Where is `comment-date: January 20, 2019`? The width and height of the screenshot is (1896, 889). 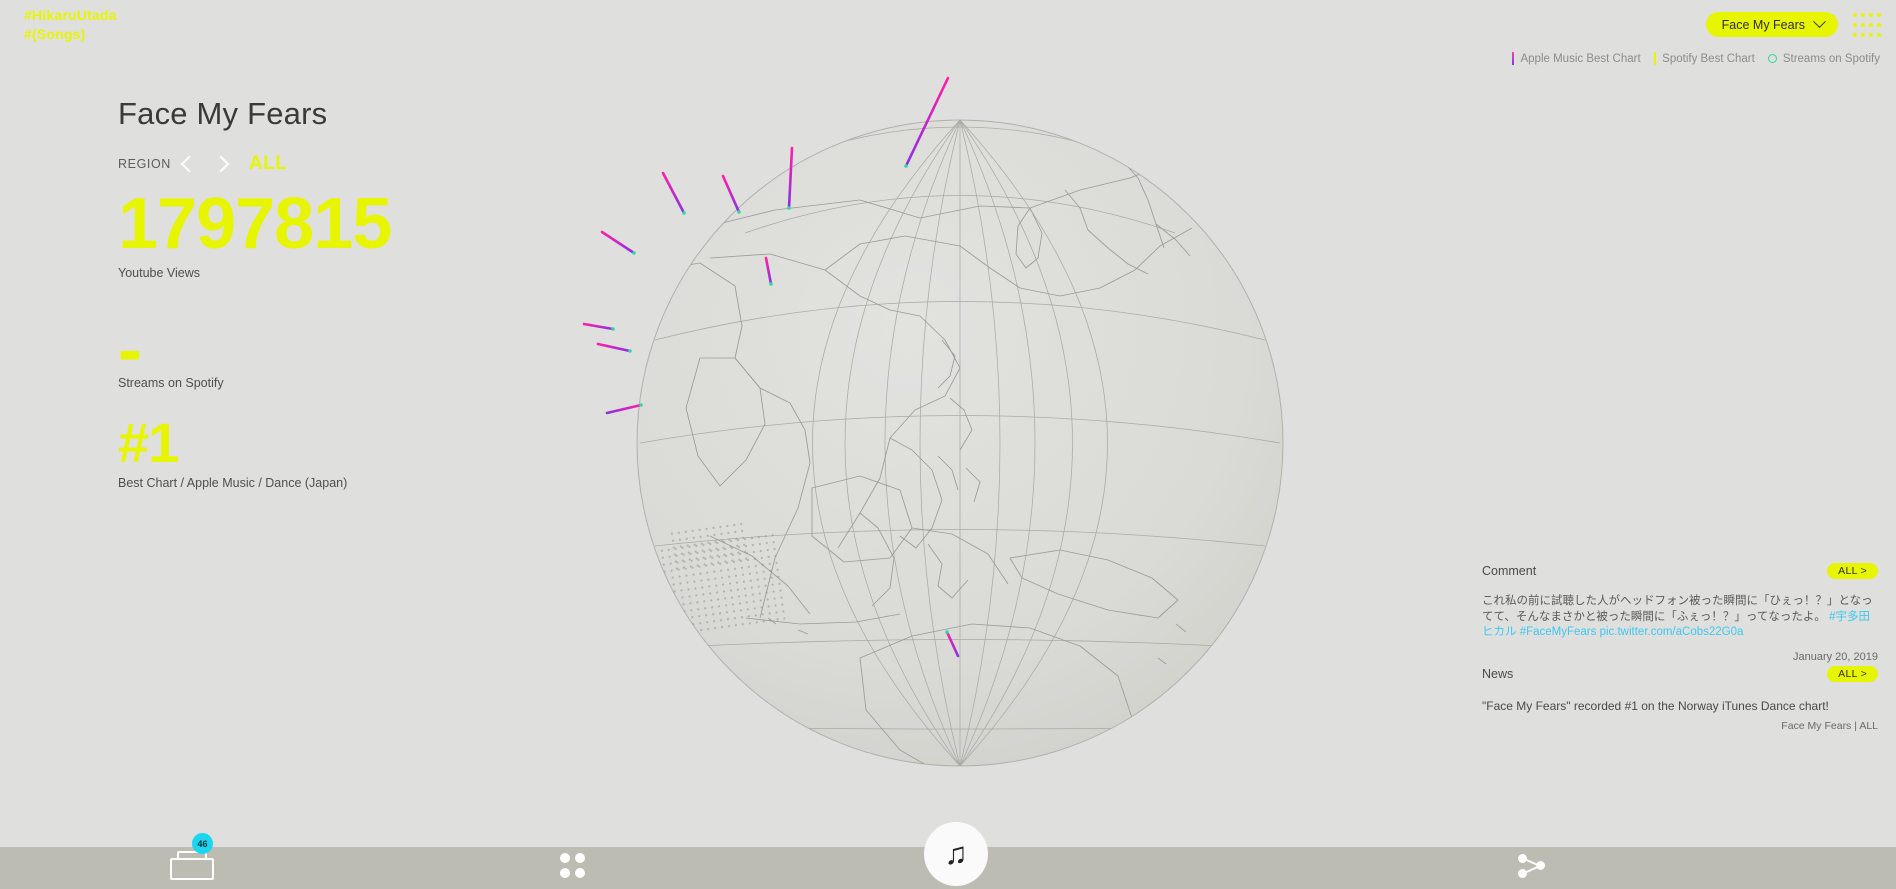 comment-date: January 20, 2019 is located at coordinates (1835, 656).